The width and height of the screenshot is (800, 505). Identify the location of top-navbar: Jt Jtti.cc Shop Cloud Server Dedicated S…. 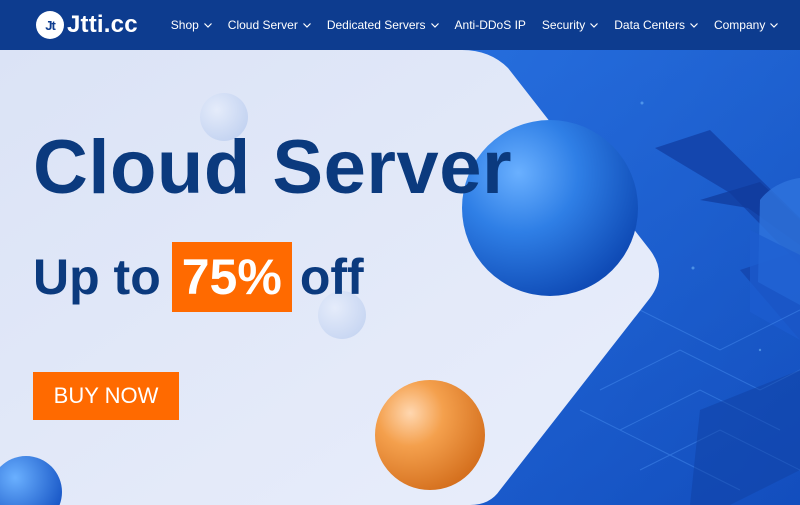
(400, 25).